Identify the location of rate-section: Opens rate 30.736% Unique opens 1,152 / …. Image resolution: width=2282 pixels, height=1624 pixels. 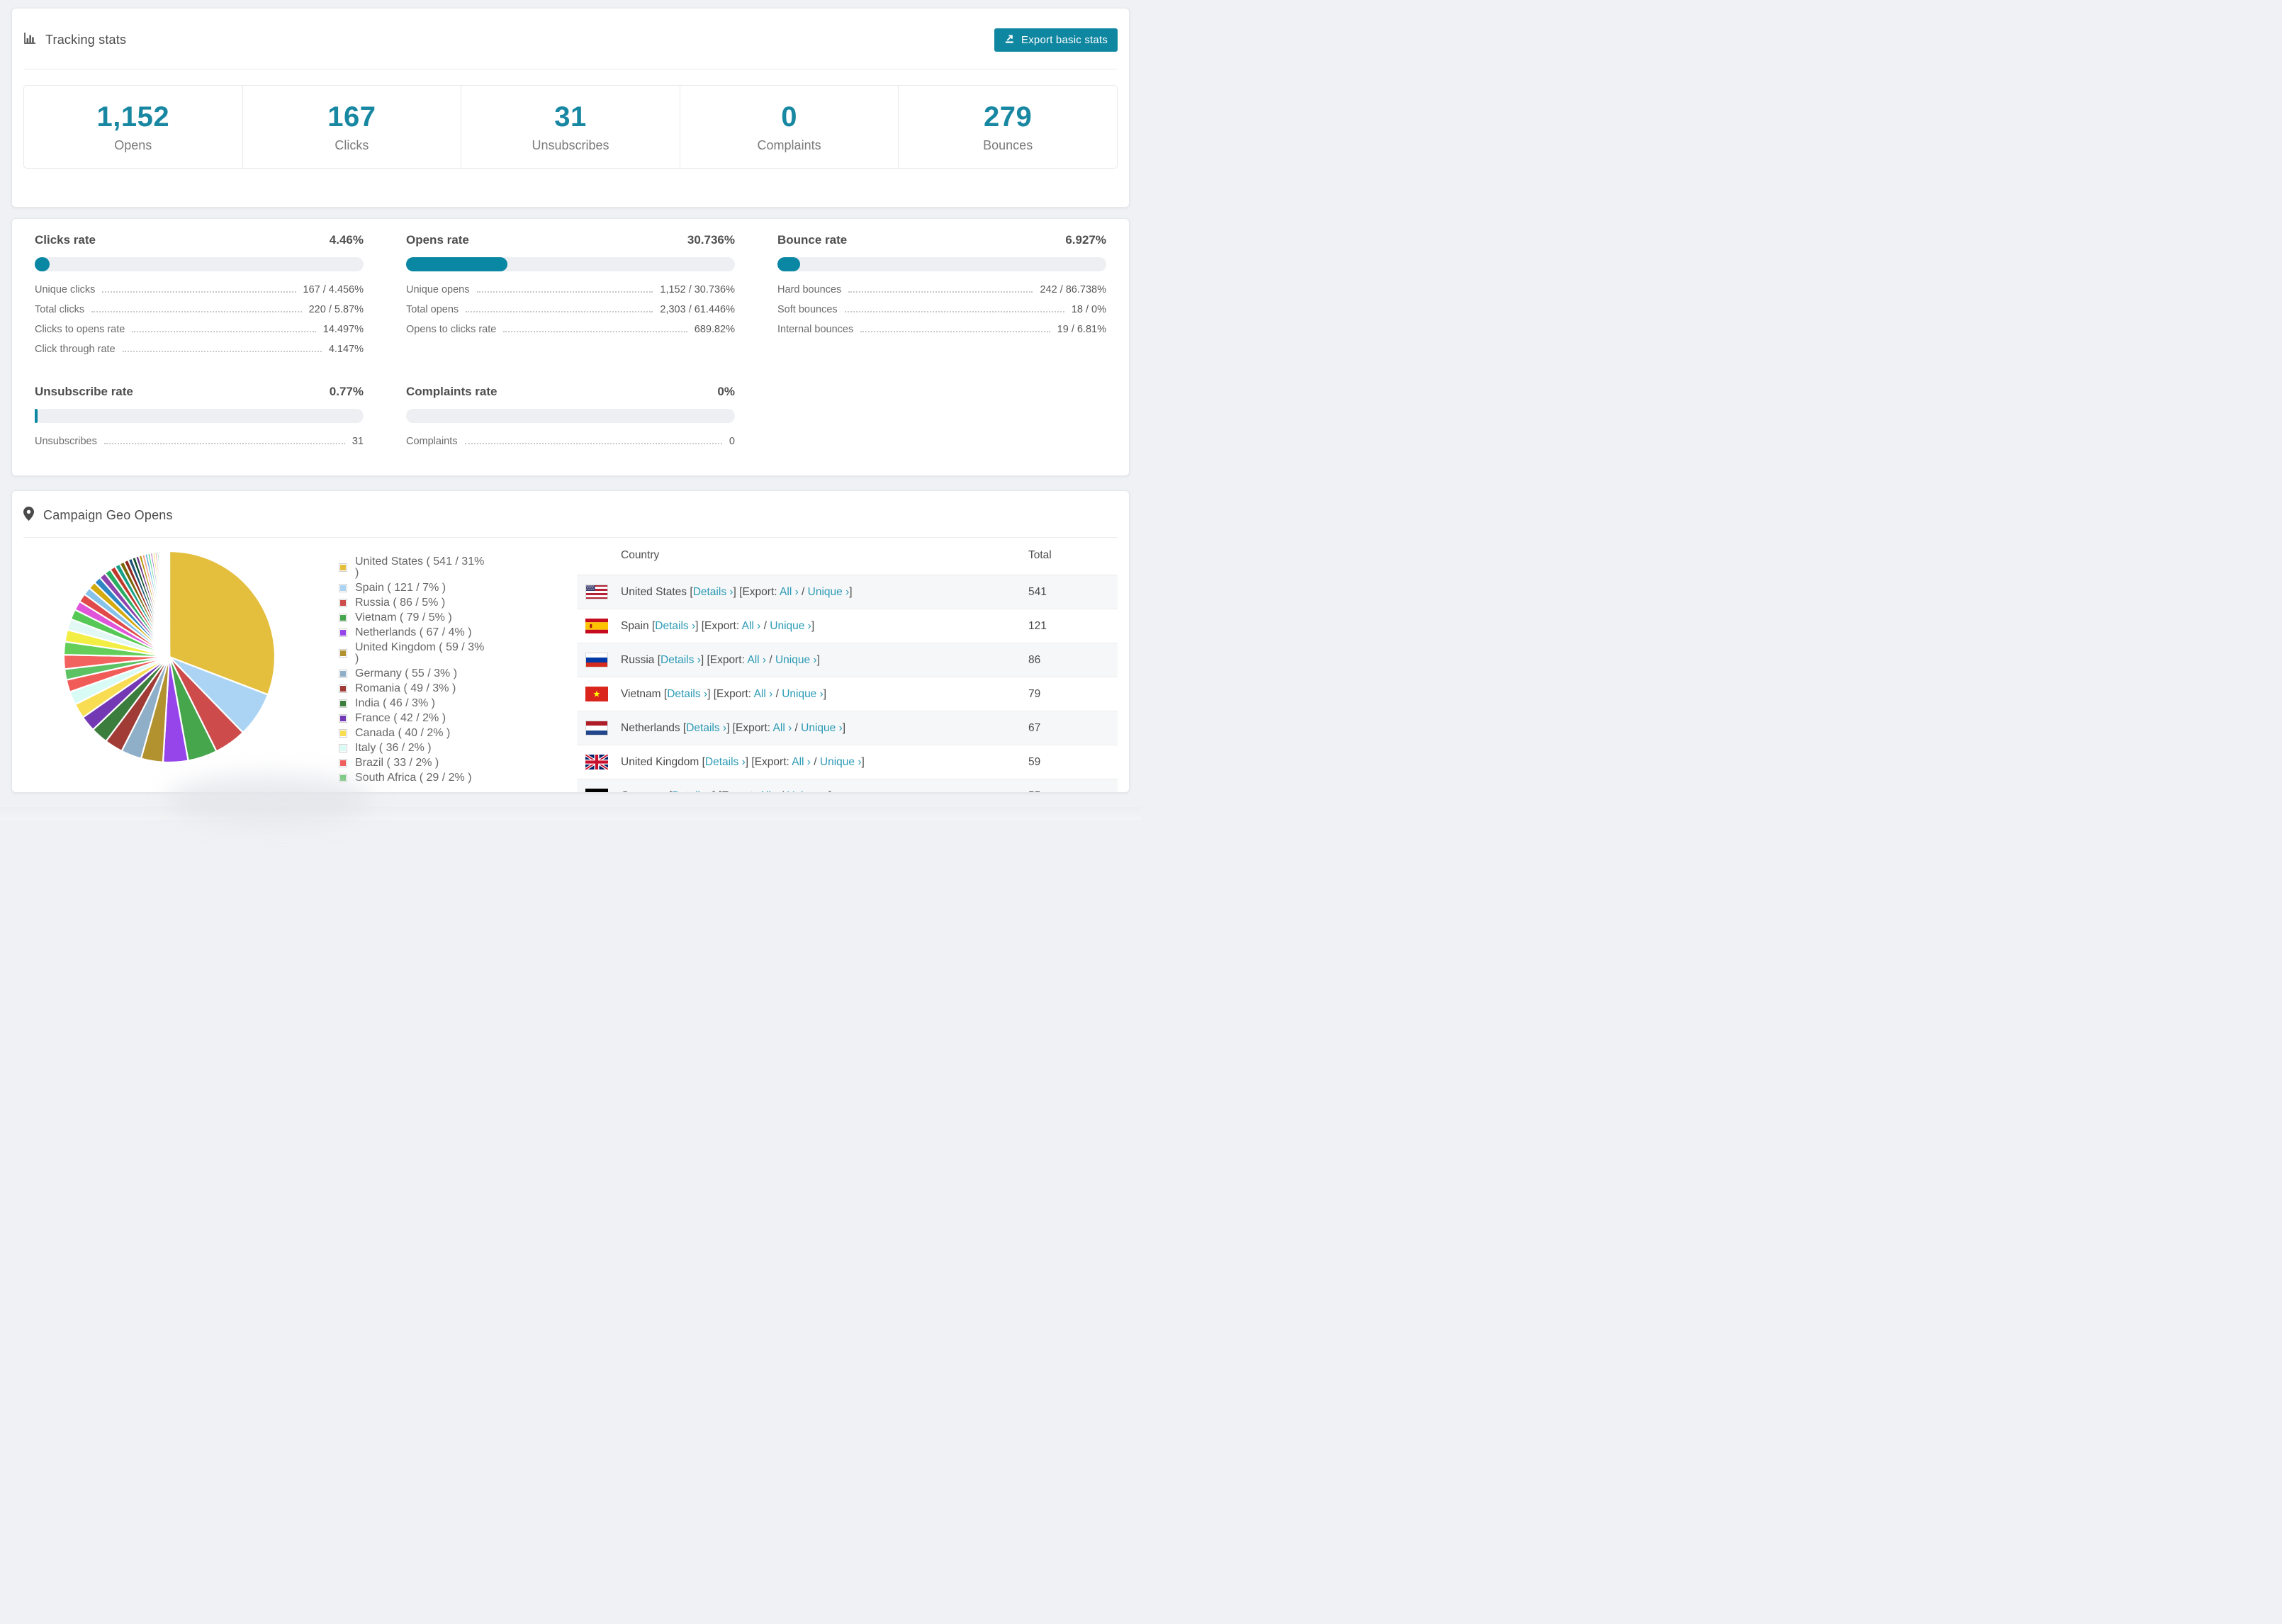
(570, 298).